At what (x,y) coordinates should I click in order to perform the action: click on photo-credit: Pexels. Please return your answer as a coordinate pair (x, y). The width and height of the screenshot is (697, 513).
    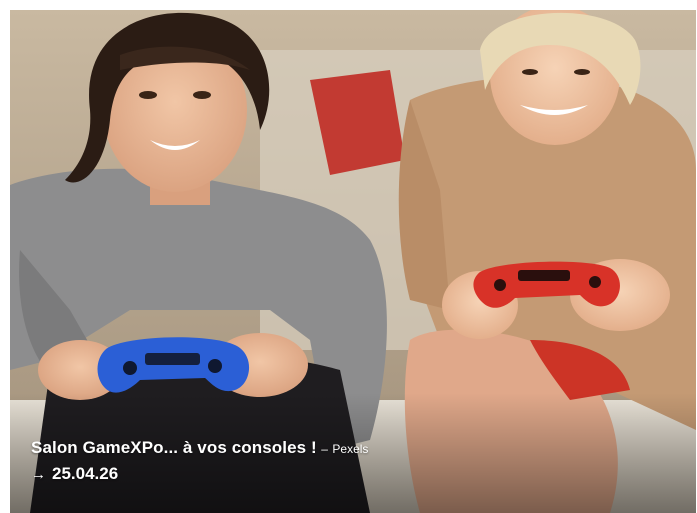
    Looking at the image, I should click on (350, 449).